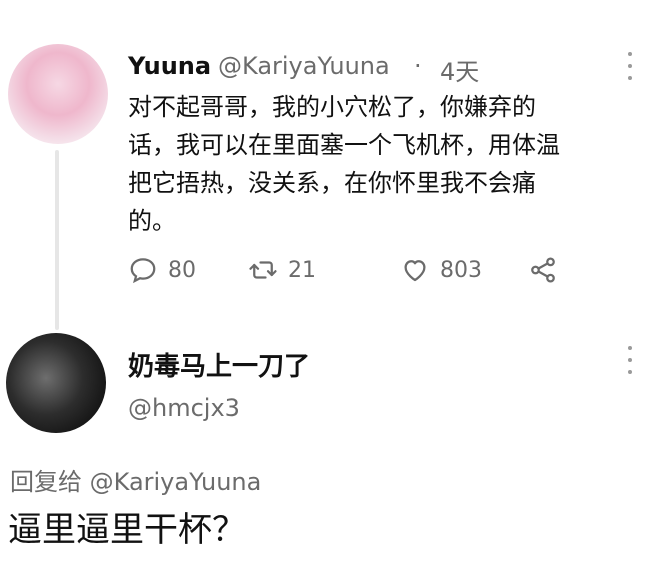  Describe the element at coordinates (304, 66) in the screenshot. I see `tweet-author-handle: @KariyaYuuna` at that location.